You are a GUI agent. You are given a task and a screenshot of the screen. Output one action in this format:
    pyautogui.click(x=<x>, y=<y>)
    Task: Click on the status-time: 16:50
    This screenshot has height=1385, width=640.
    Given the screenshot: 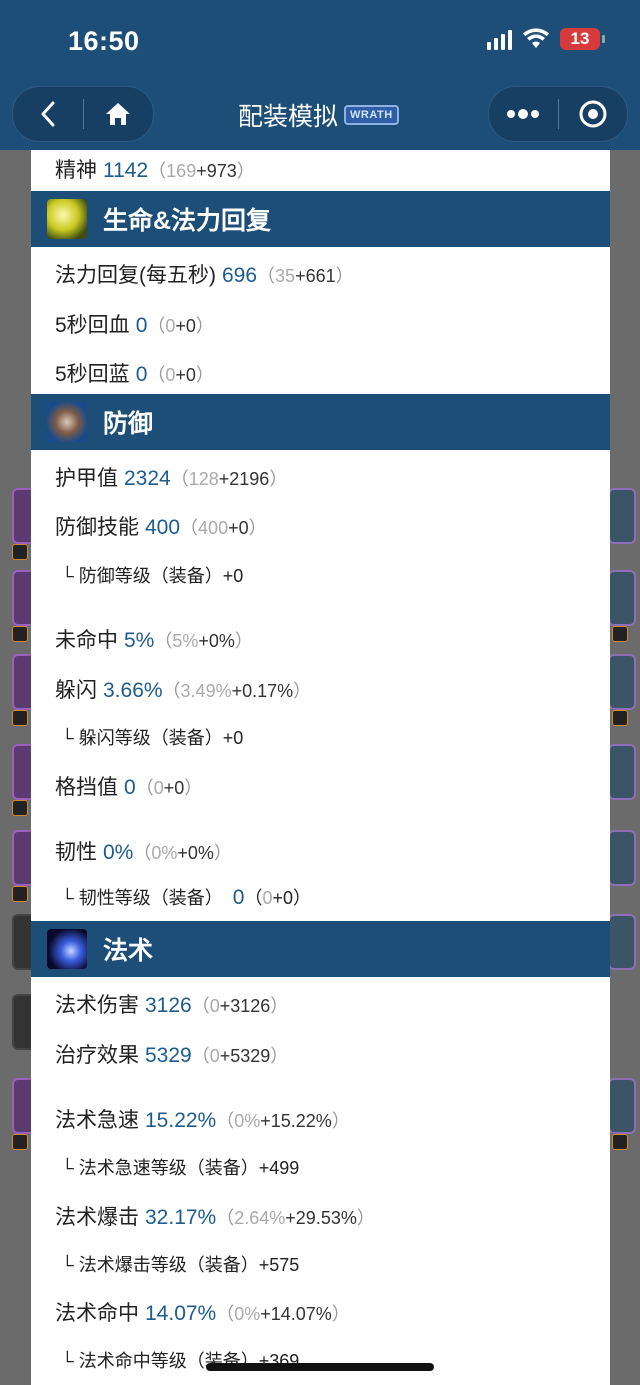 What is the action you would take?
    pyautogui.click(x=104, y=41)
    